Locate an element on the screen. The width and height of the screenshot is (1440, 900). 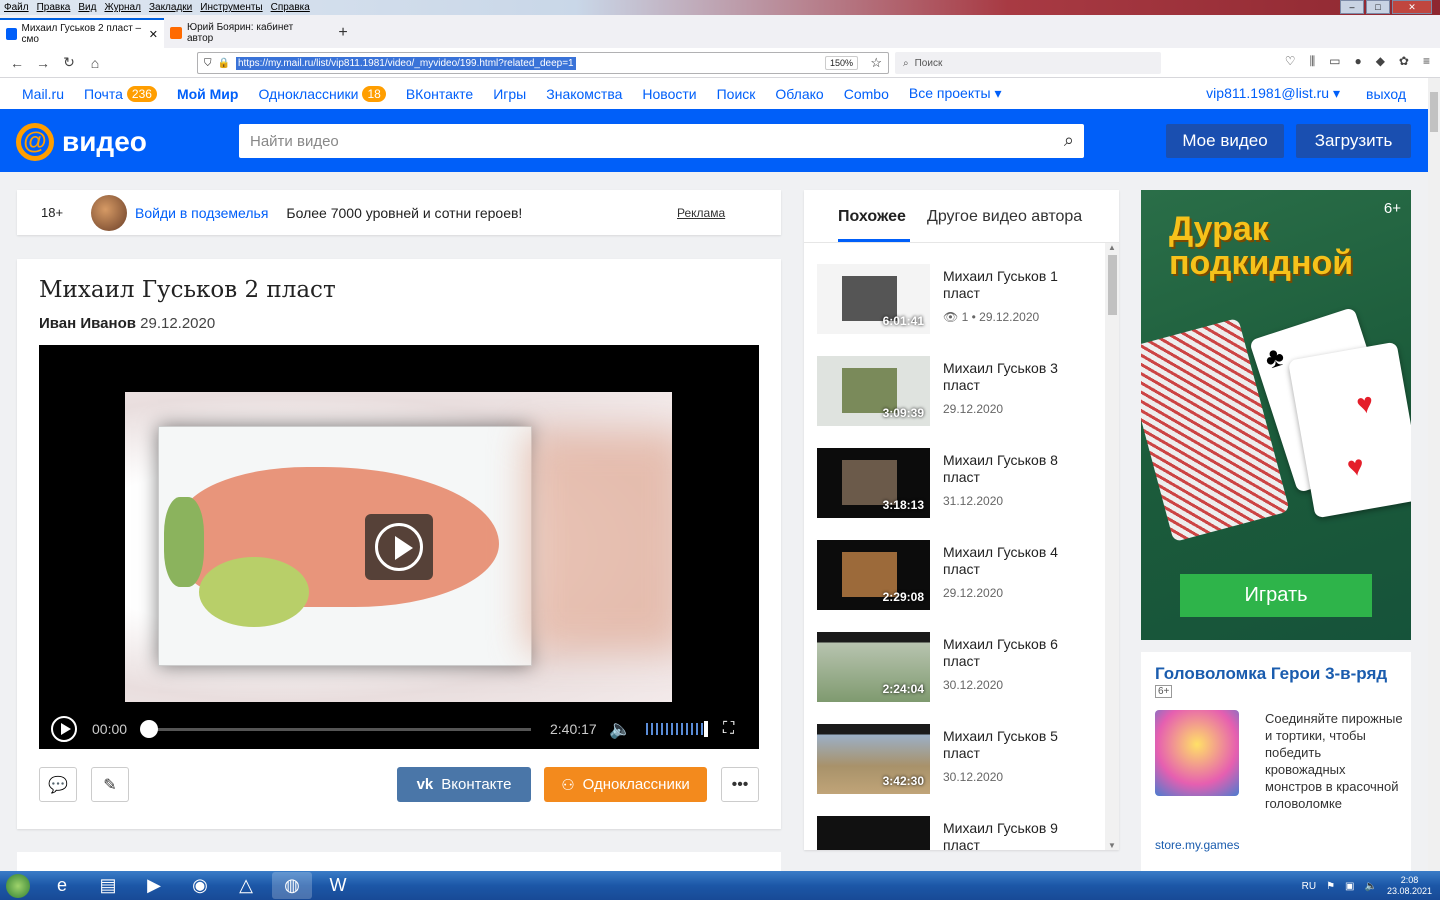
author-name: Иван Иванов is located at coordinates (87, 323).